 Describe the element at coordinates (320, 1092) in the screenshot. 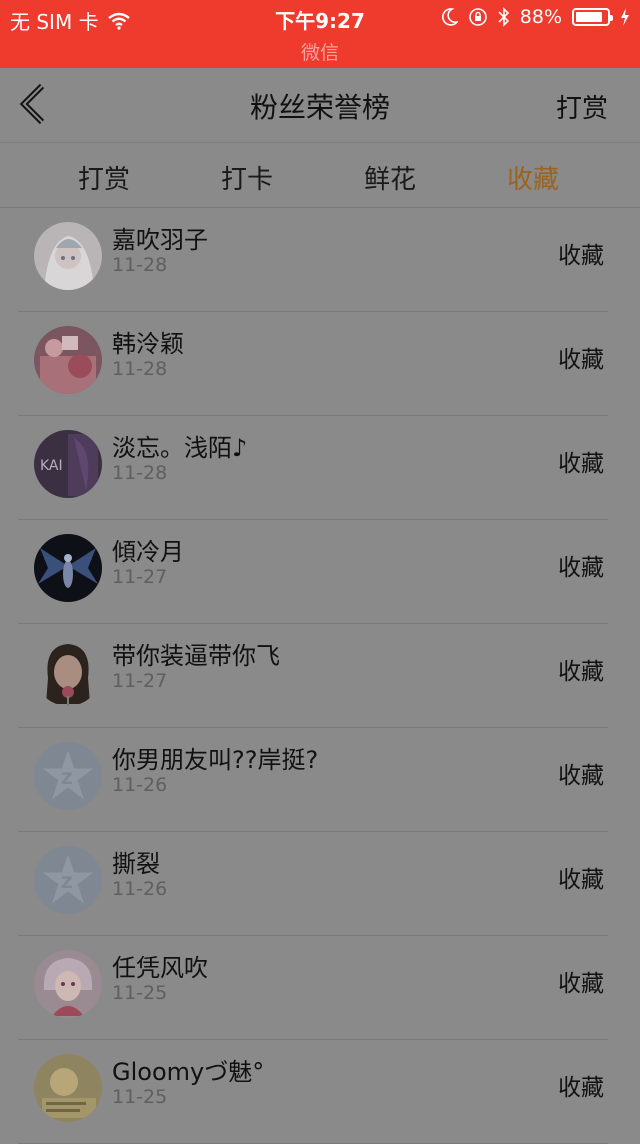

I see `list-item: Gloomyづ魅° 11-25 收藏` at that location.